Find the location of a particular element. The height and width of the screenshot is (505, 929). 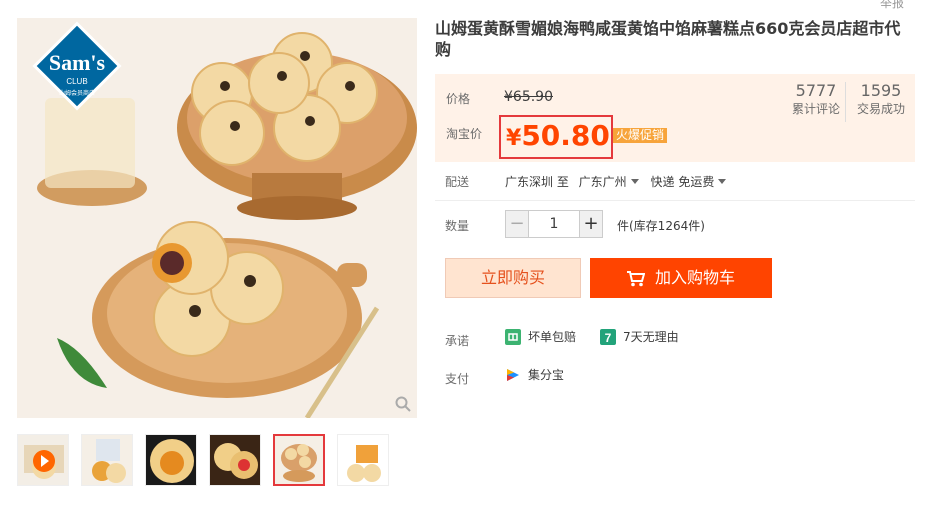

svg-text: 7 is located at coordinates (608, 338).